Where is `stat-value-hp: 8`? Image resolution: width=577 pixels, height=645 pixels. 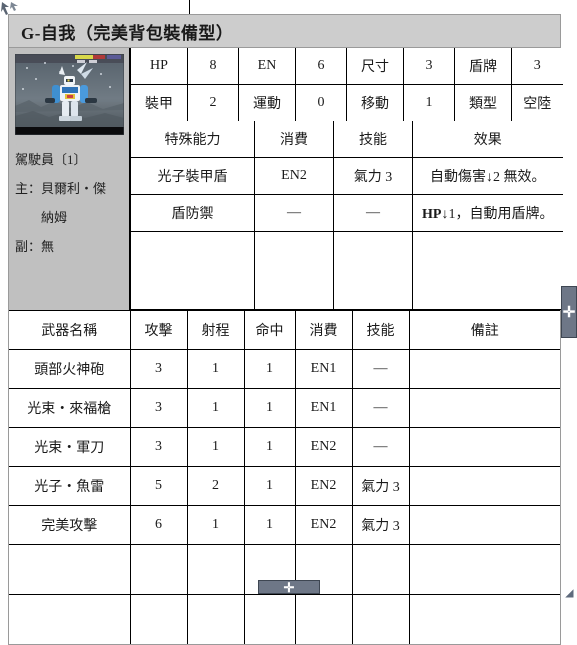 stat-value-hp: 8 is located at coordinates (213, 66).